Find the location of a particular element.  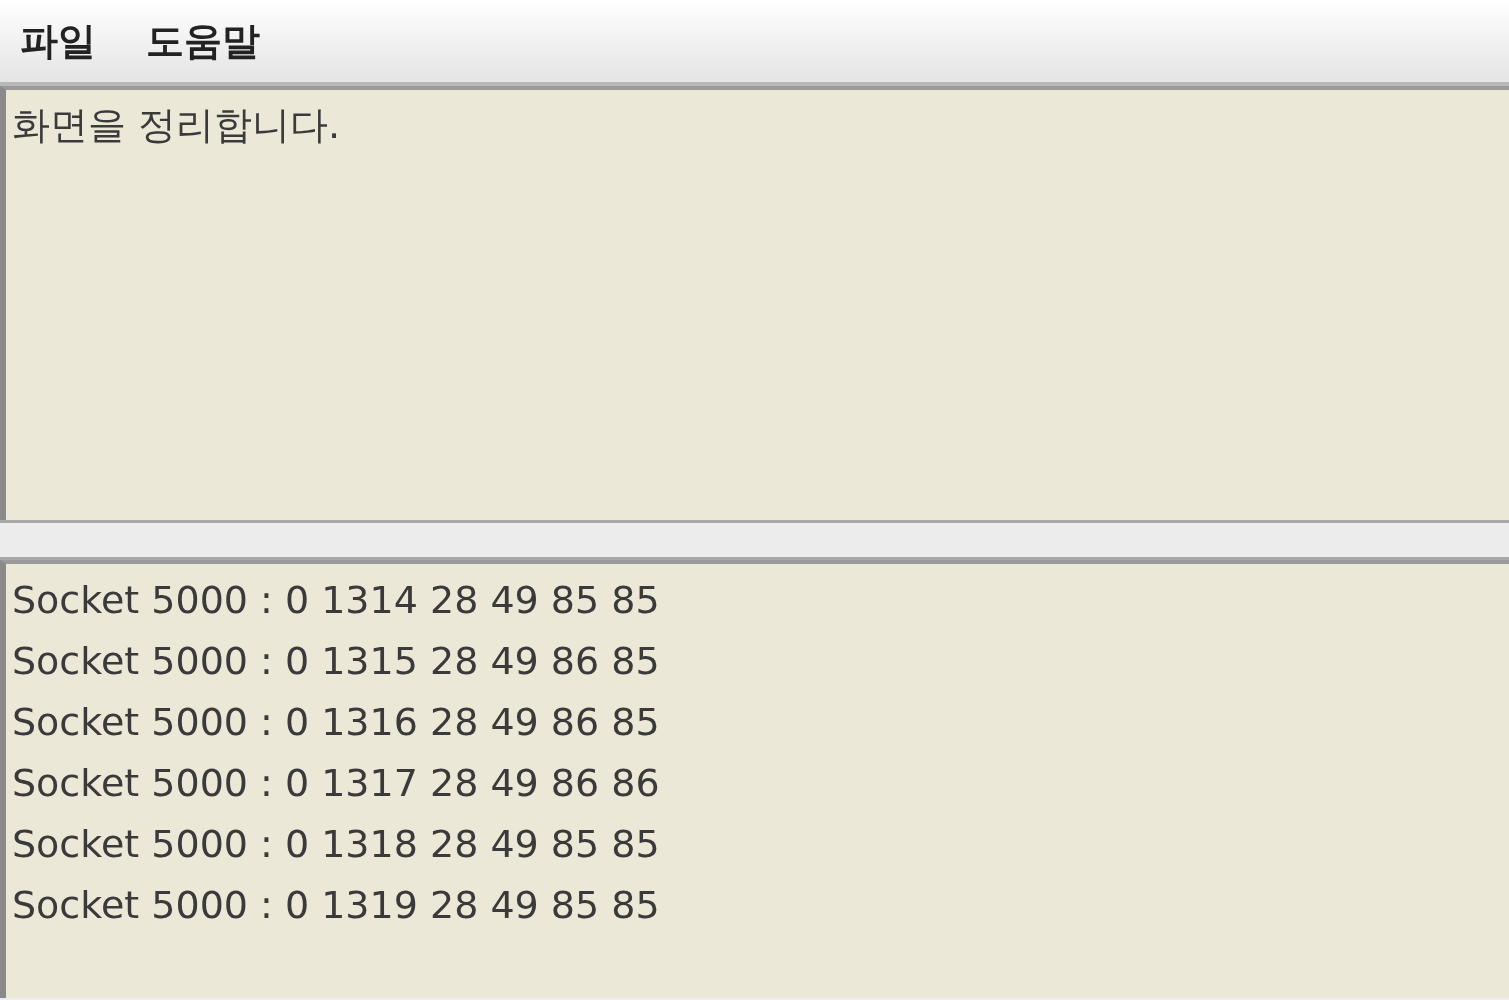

socket-line: Socket 5000 : 0 1319 28 49 85 85 is located at coordinates (336, 905).